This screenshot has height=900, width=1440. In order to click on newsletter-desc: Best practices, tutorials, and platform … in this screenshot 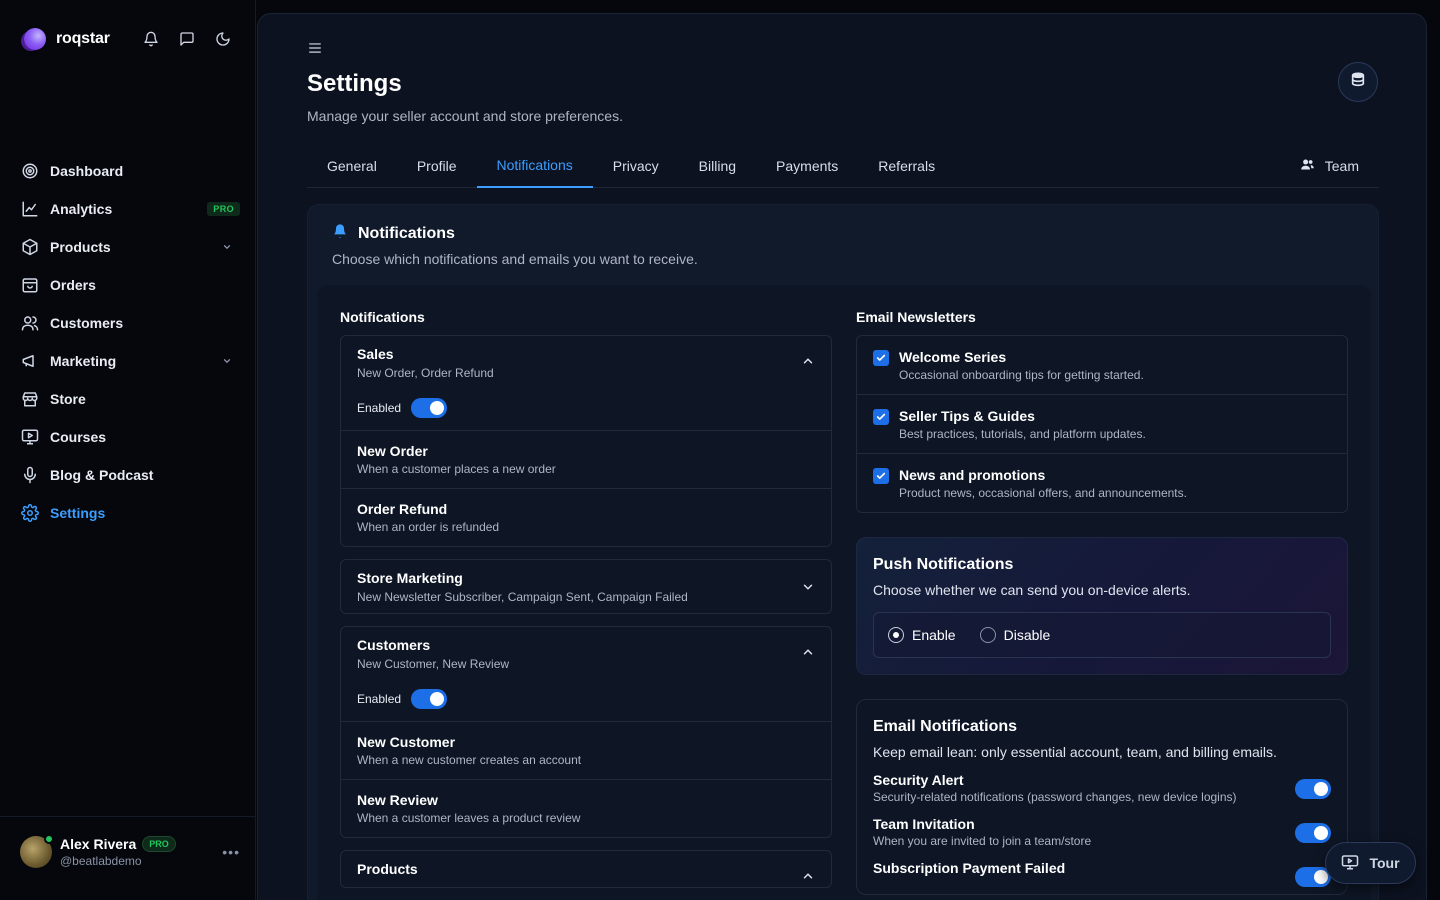, I will do `click(1022, 434)`.